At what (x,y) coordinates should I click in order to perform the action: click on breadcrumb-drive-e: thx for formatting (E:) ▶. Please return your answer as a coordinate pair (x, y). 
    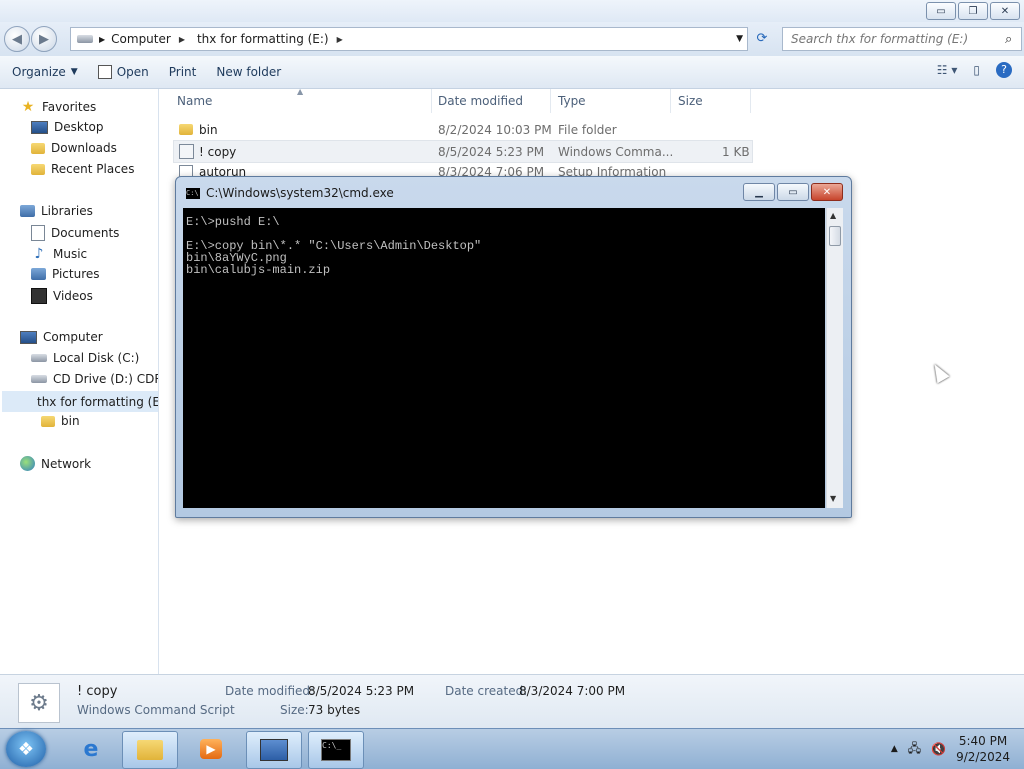
    Looking at the image, I should click on (270, 39).